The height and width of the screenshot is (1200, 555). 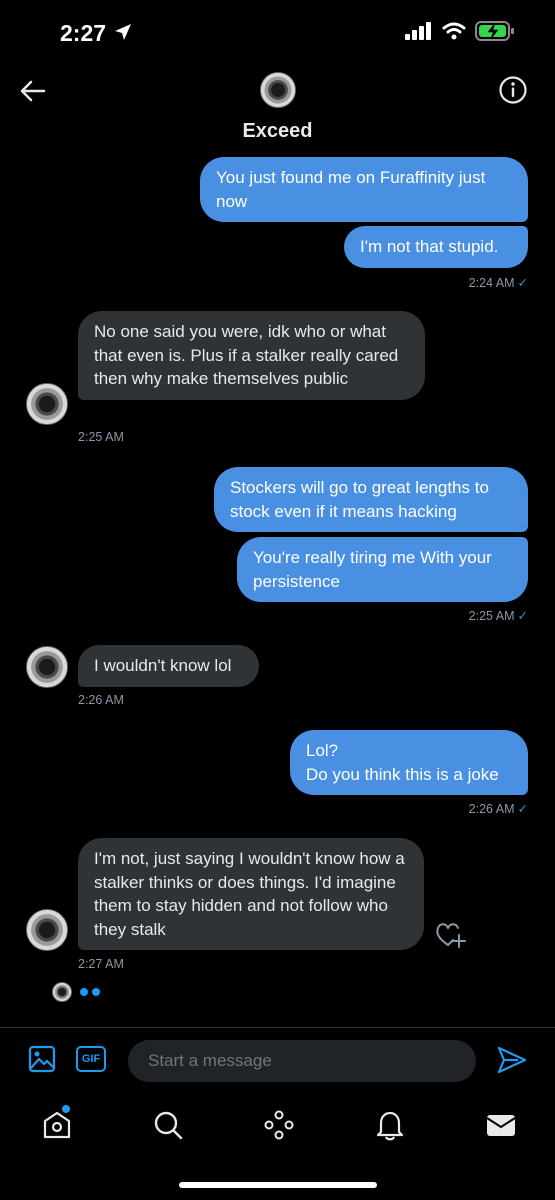 What do you see at coordinates (76, 992) in the screenshot?
I see `typing-indicator` at bounding box center [76, 992].